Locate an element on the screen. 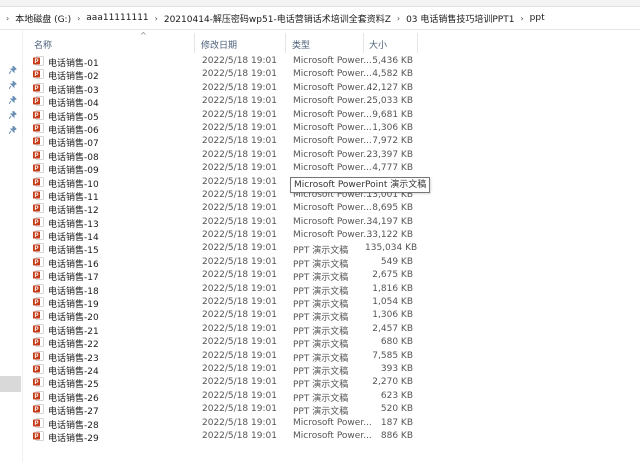  file-name: 电话销售-29 is located at coordinates (73, 438).